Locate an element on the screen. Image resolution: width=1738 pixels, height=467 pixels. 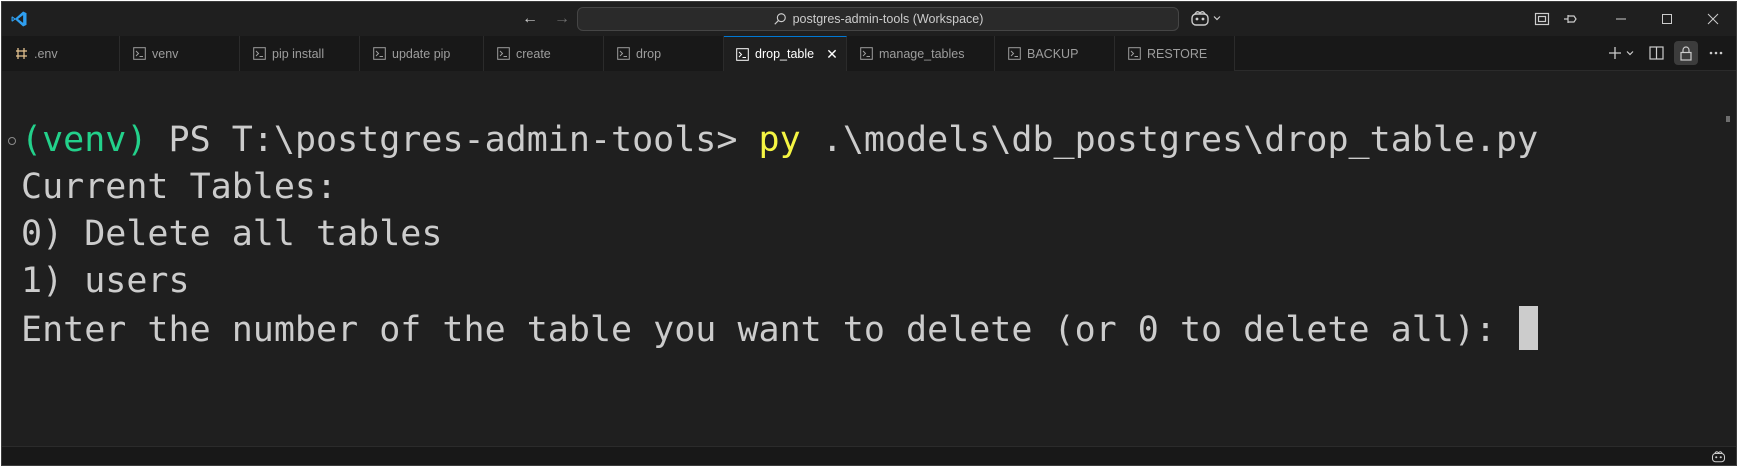
copilot-icon is located at coordinates (1200, 18).